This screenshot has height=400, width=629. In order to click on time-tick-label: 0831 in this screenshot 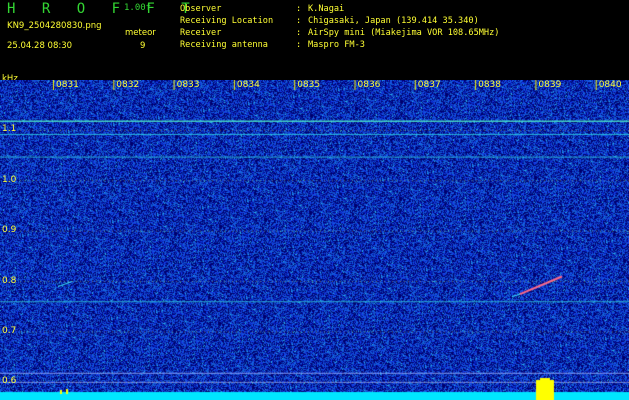, I will do `click(67, 85)`.